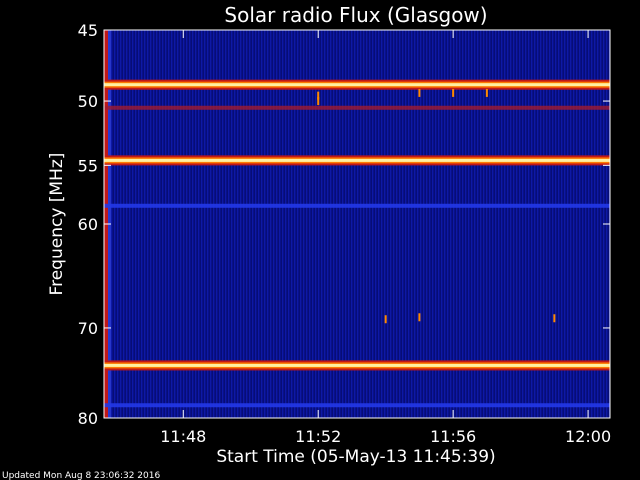 The height and width of the screenshot is (480, 640). Describe the element at coordinates (318, 436) in the screenshot. I see `x-tick-label: 11:52` at that location.